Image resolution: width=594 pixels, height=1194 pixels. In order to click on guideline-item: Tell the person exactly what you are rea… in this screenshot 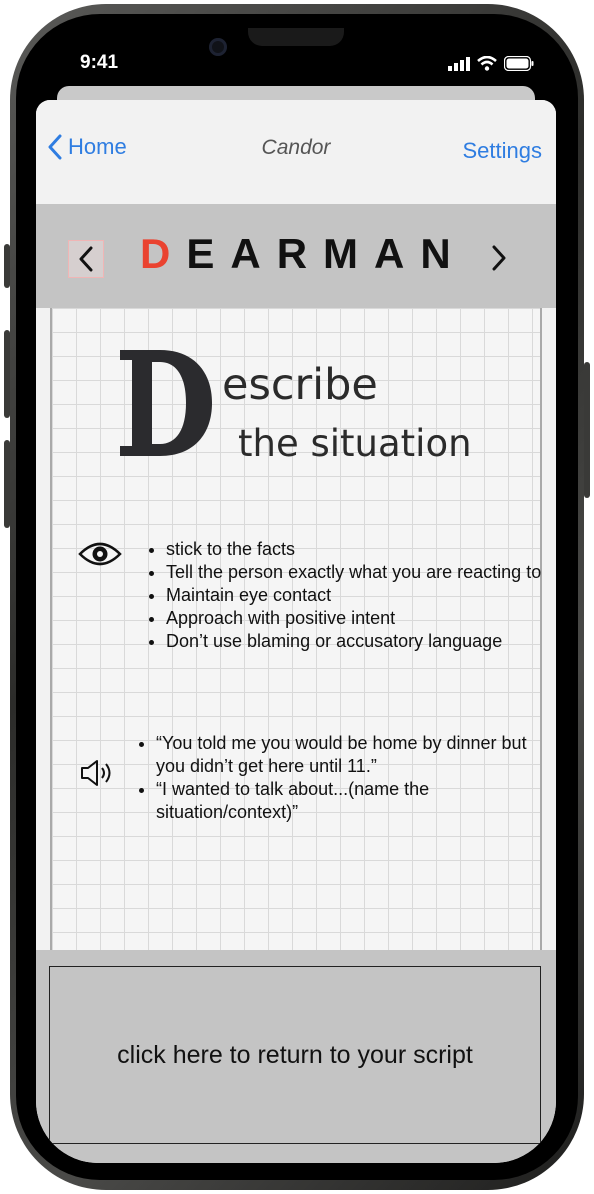, I will do `click(356, 572)`.